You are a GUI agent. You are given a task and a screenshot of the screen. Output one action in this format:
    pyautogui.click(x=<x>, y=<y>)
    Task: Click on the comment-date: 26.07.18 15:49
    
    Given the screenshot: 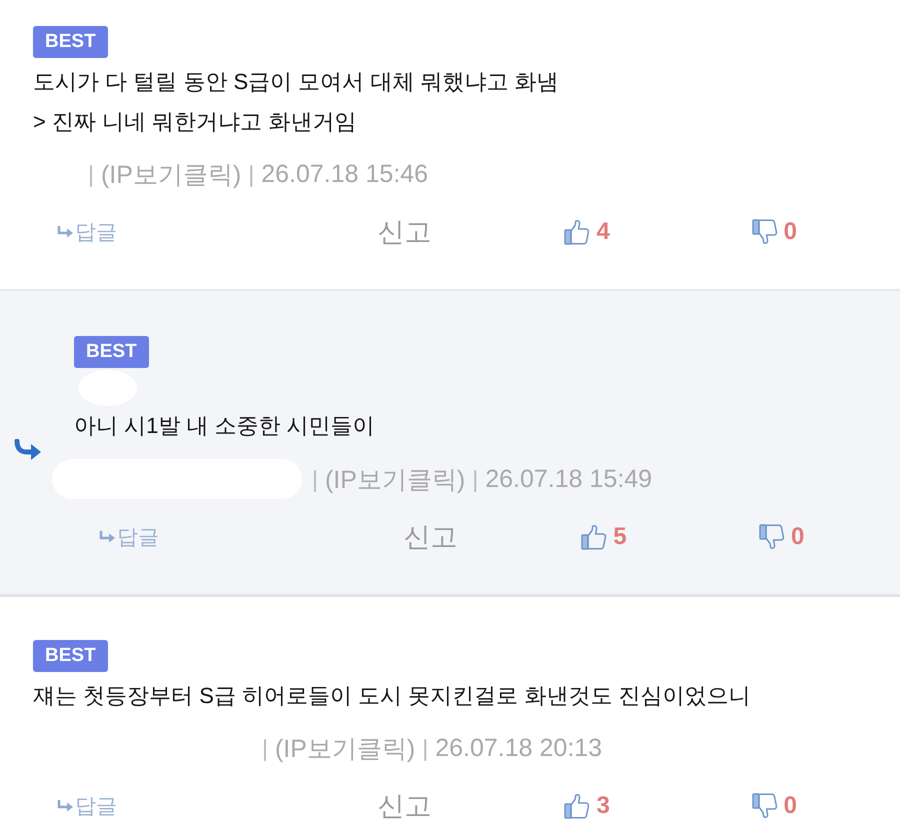 What is the action you would take?
    pyautogui.click(x=568, y=479)
    